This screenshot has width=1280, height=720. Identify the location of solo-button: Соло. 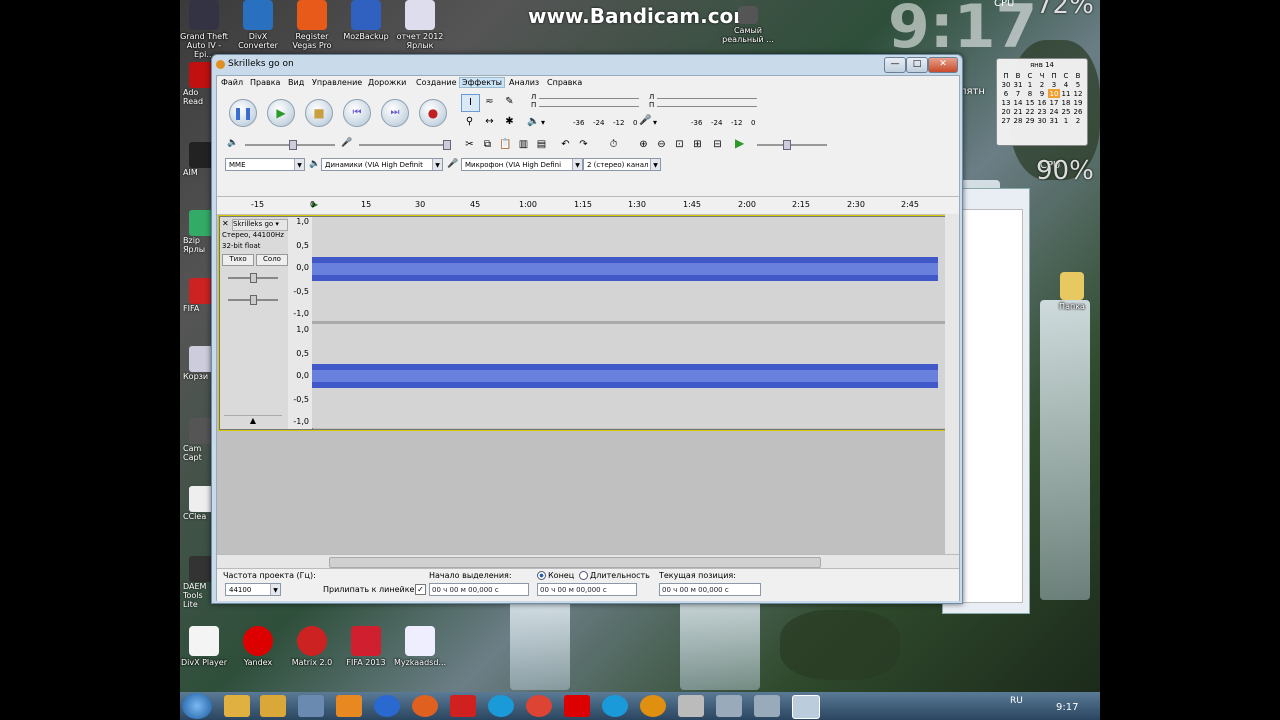
(272, 260).